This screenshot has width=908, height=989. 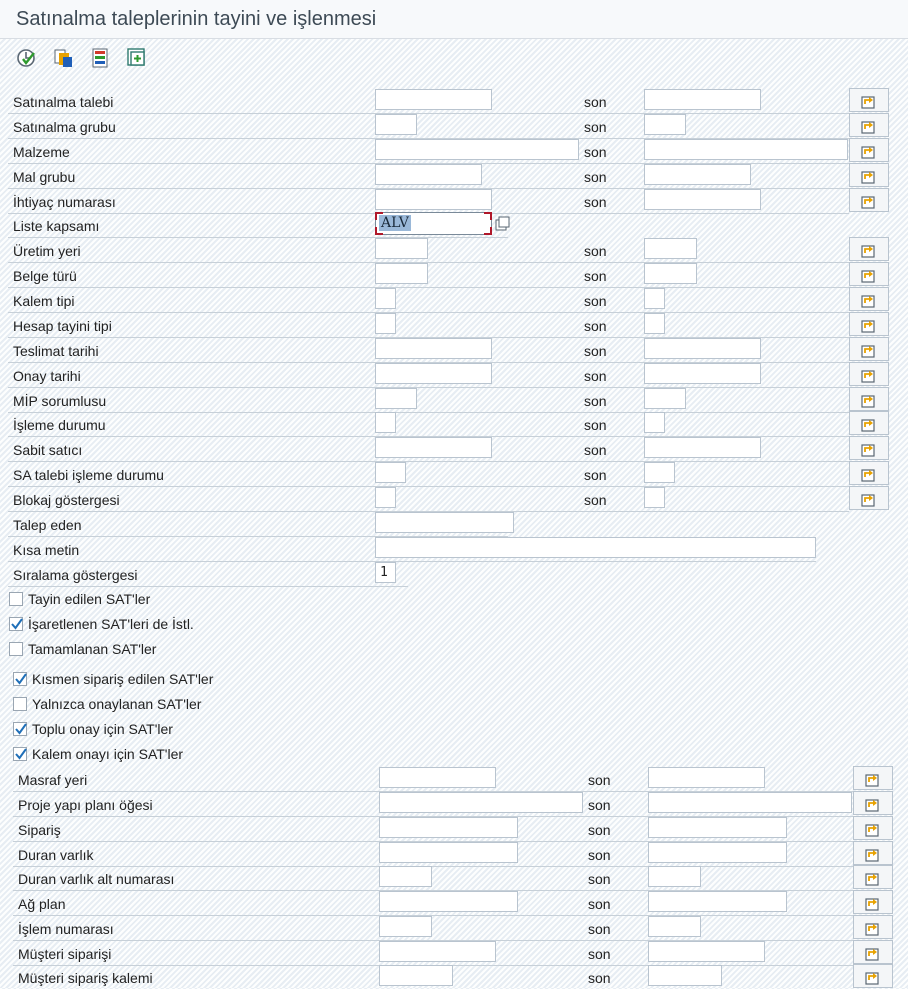 What do you see at coordinates (481, 802) in the screenshot?
I see `proje-yapi-plani-ogesi-from-input` at bounding box center [481, 802].